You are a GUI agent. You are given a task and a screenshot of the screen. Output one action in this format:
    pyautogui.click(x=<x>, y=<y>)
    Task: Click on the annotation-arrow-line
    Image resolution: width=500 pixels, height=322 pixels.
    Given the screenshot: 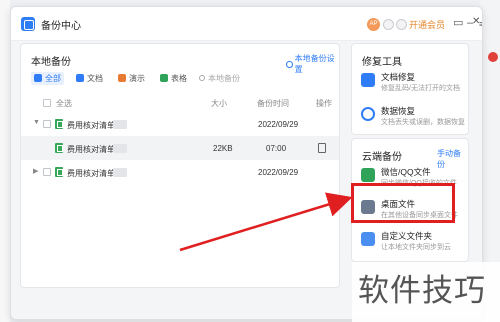 What is the action you would take?
    pyautogui.click(x=266, y=222)
    